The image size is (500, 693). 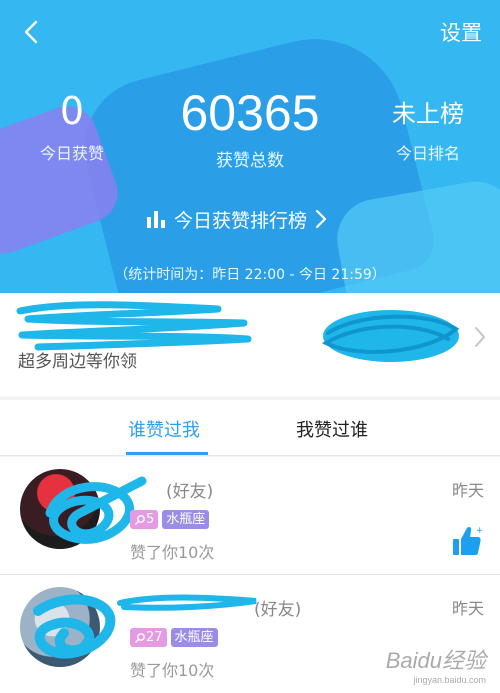 What do you see at coordinates (167, 453) in the screenshot?
I see `active-tab-indicator` at bounding box center [167, 453].